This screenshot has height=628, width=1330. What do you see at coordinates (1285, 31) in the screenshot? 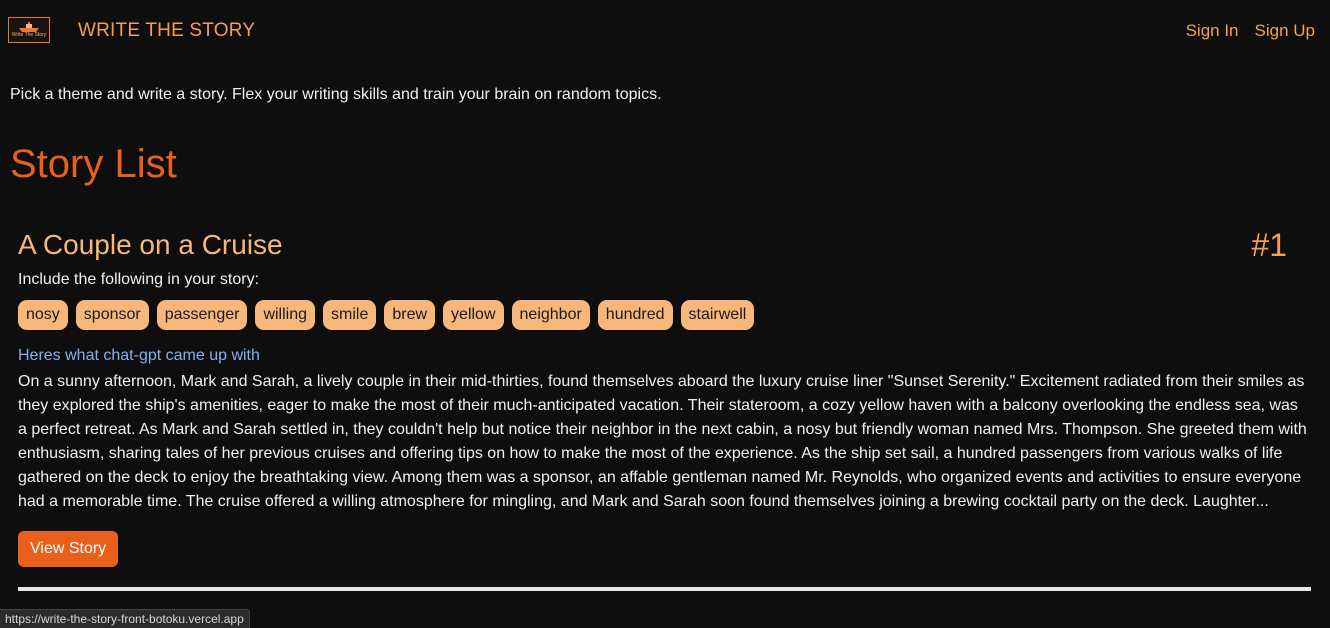
I see `sign-up-link: Sign Up` at bounding box center [1285, 31].